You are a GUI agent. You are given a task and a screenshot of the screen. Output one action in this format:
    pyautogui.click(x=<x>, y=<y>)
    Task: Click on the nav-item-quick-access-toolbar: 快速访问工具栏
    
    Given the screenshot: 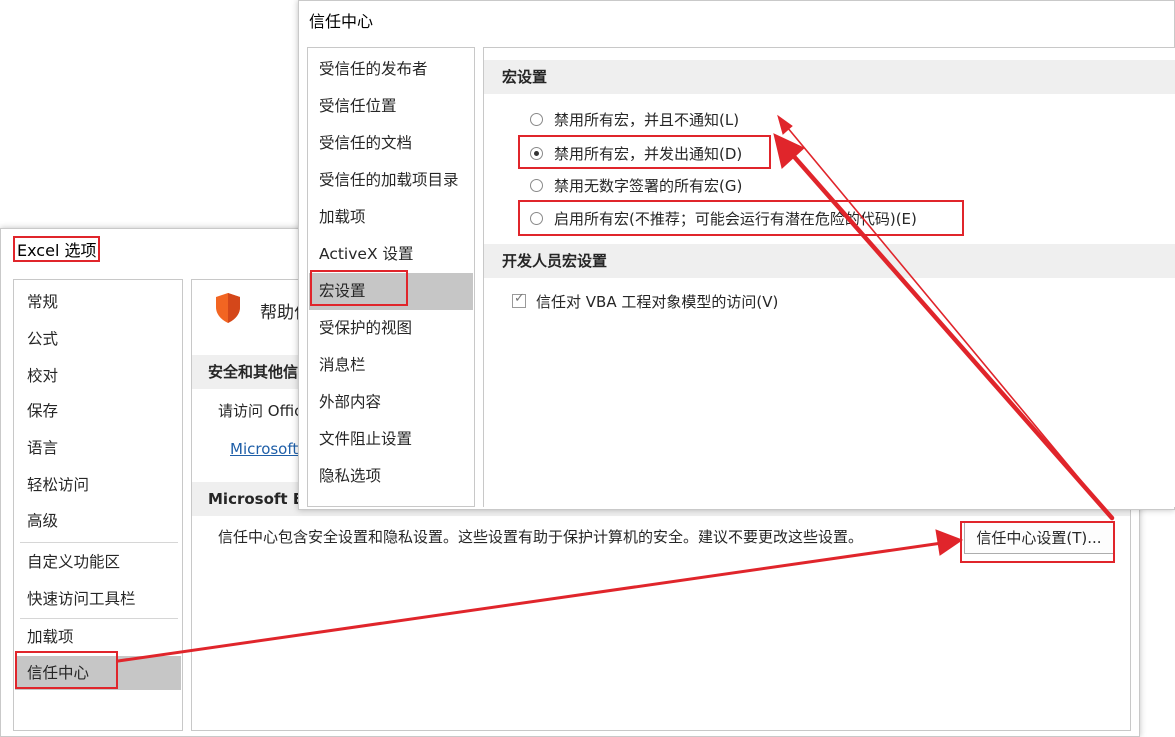 What is the action you would take?
    pyautogui.click(x=98, y=599)
    